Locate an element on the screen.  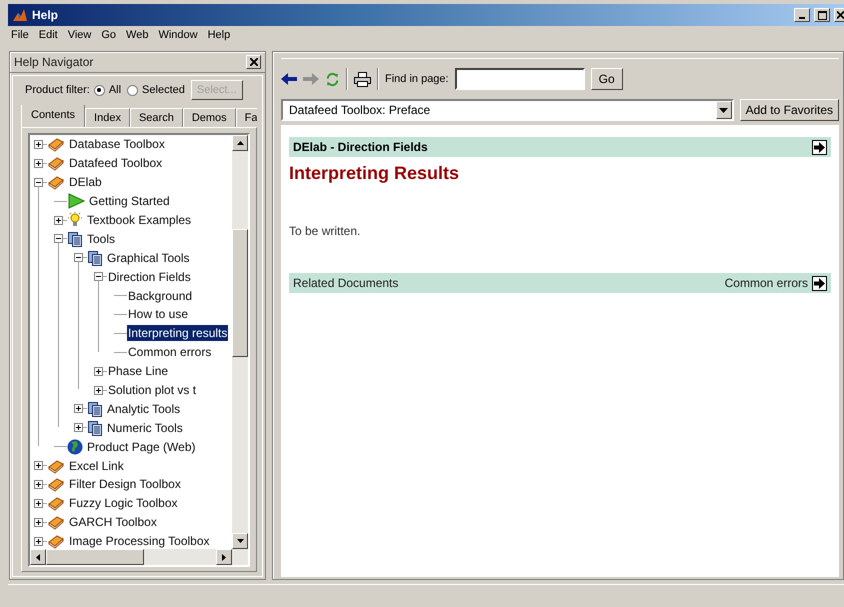
tree-item: GARCH Toolbox is located at coordinates (113, 522).